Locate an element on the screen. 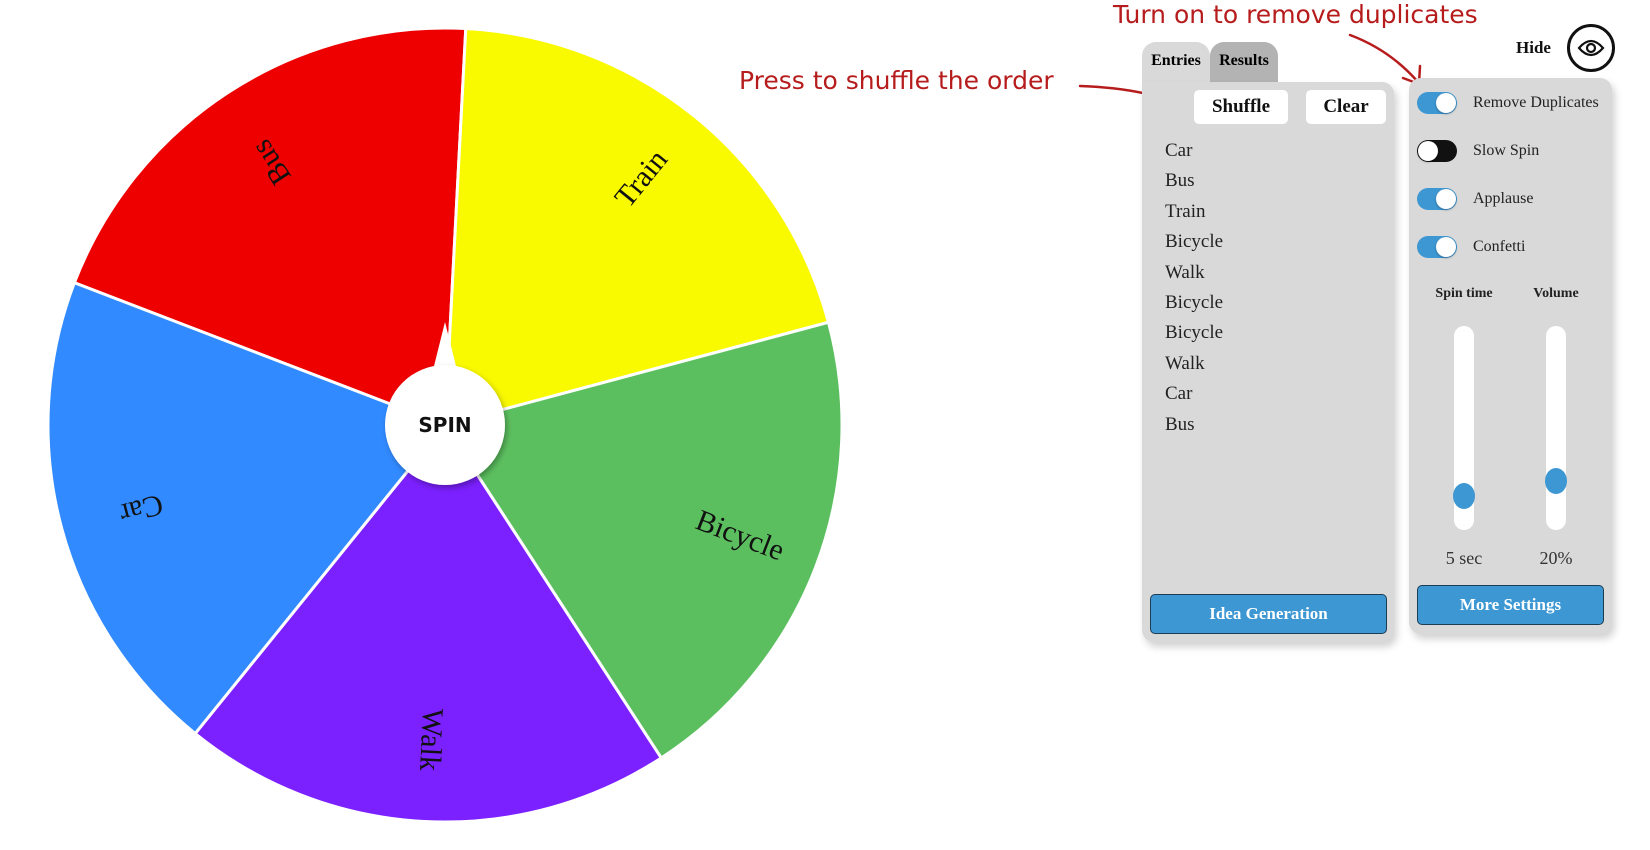  volume-label: Volume is located at coordinates (1556, 293).